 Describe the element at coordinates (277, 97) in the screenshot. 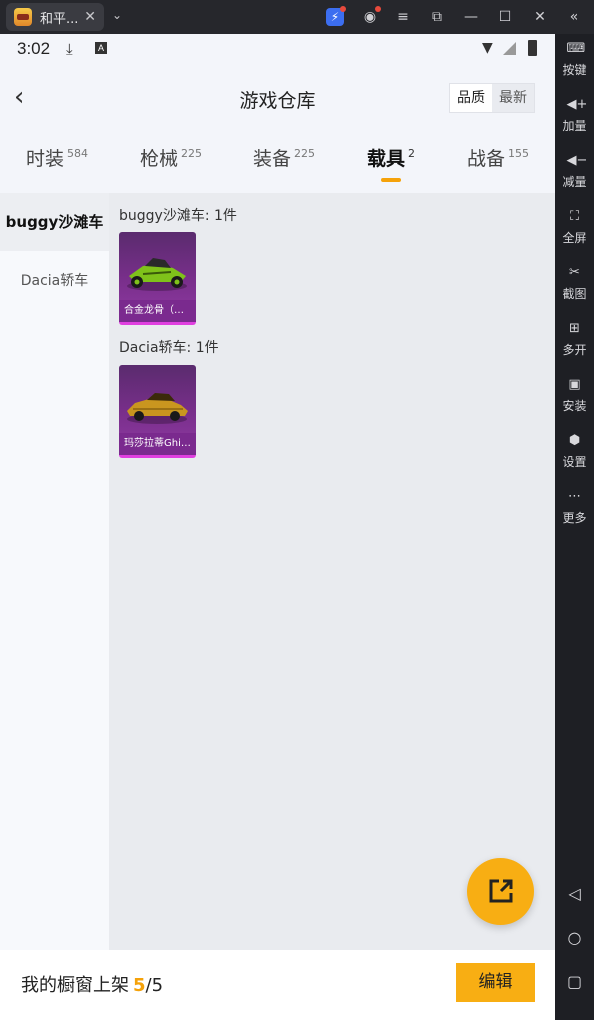

I see `page-header: ‹ 游戏仓库 品质 最新` at that location.